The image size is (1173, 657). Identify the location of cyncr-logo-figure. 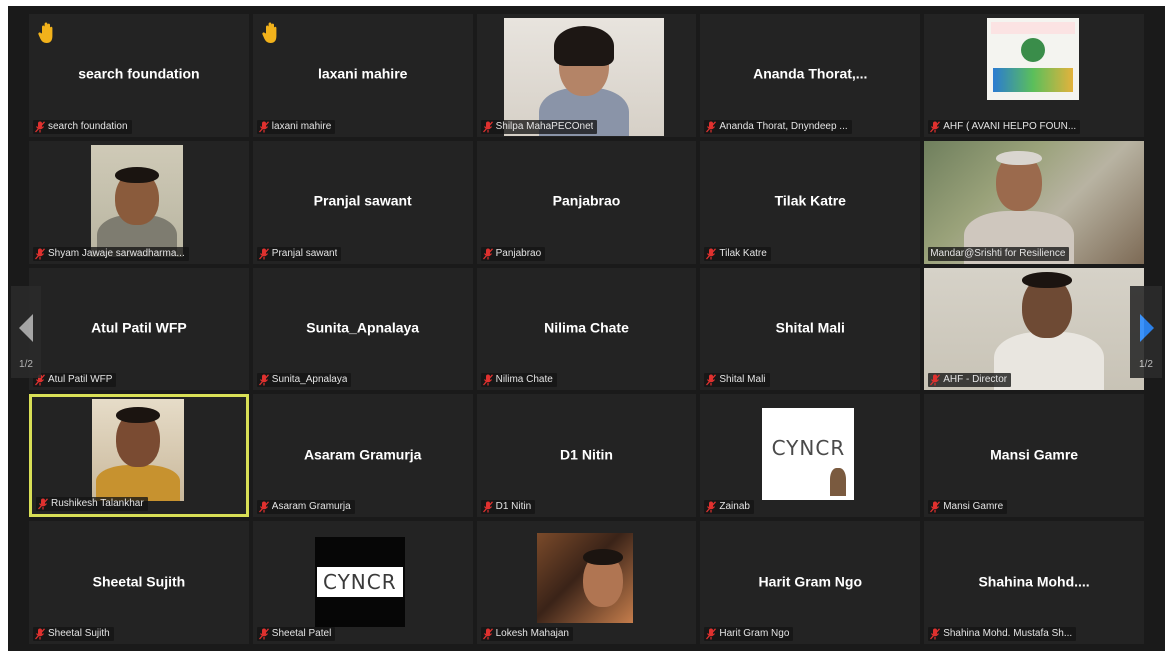
(838, 482).